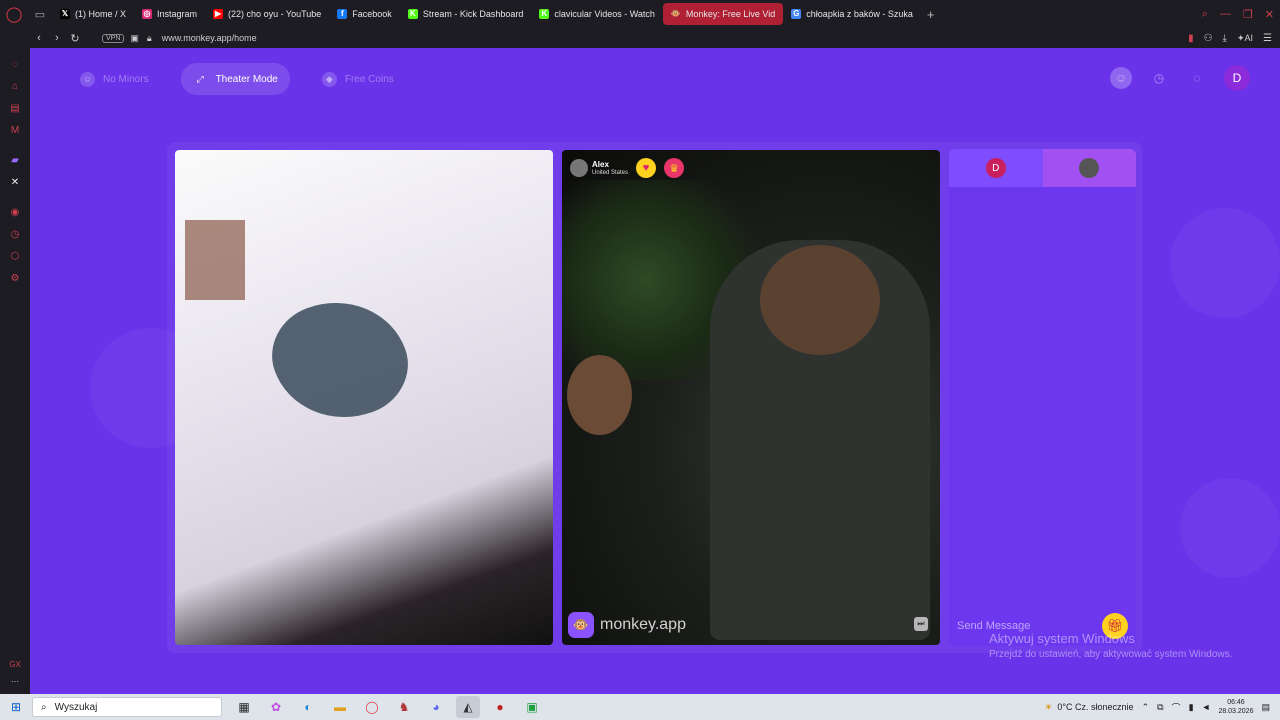 Image resolution: width=1280 pixels, height=720 pixels. I want to click on kick-taskbar-icon: ▣, so click(532, 707).